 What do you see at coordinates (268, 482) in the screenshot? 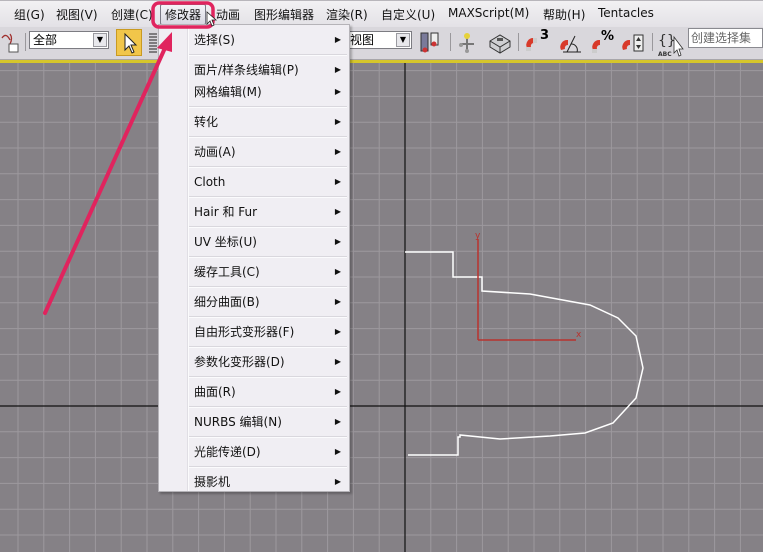
I see `menu-item: 摄影机 ▶` at bounding box center [268, 482].